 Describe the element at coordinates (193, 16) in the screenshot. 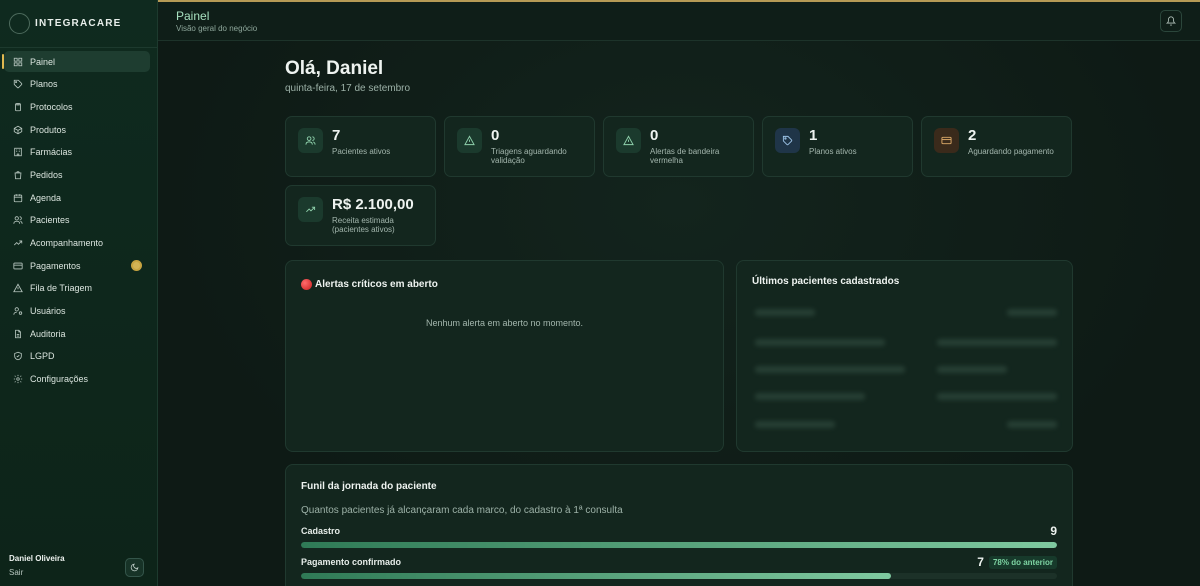

I see `page-title: Painel` at that location.